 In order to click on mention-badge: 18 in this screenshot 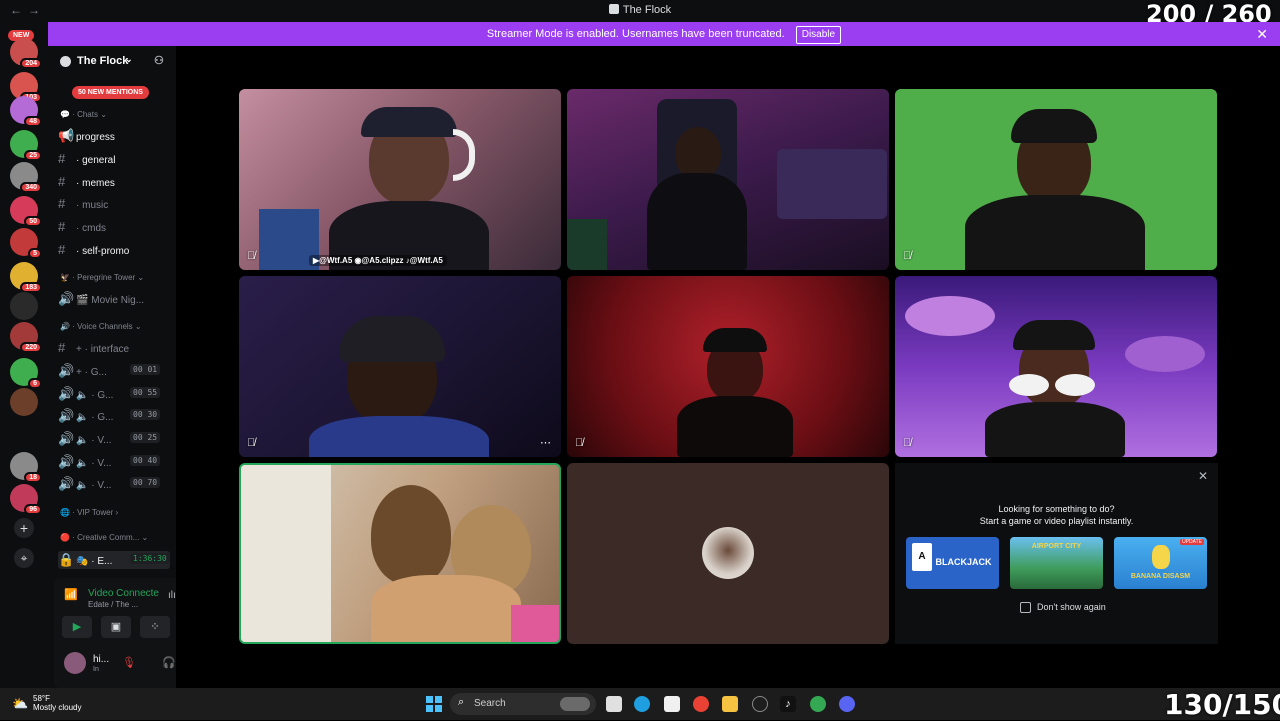, I will do `click(33, 477)`.